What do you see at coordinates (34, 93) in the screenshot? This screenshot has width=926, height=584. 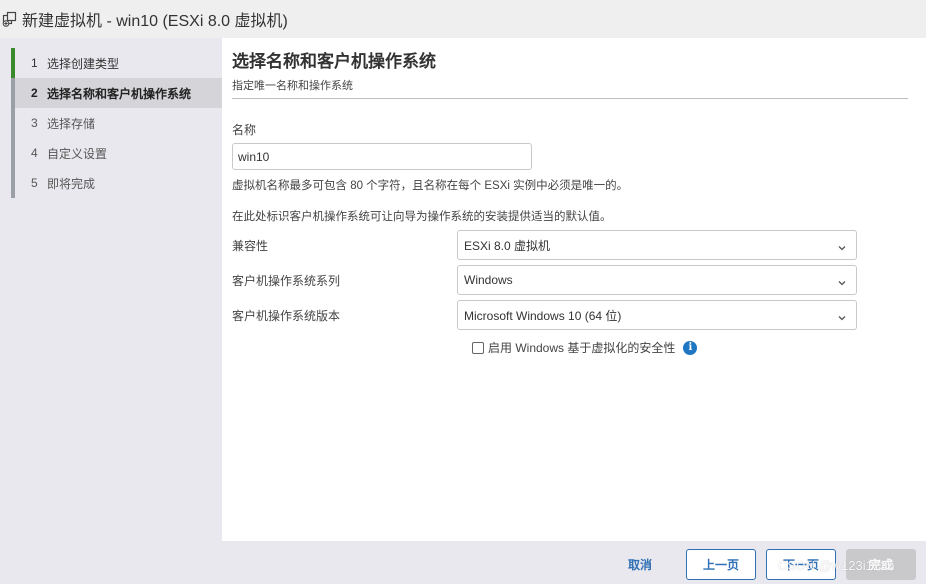 I see `step-number: 2` at bounding box center [34, 93].